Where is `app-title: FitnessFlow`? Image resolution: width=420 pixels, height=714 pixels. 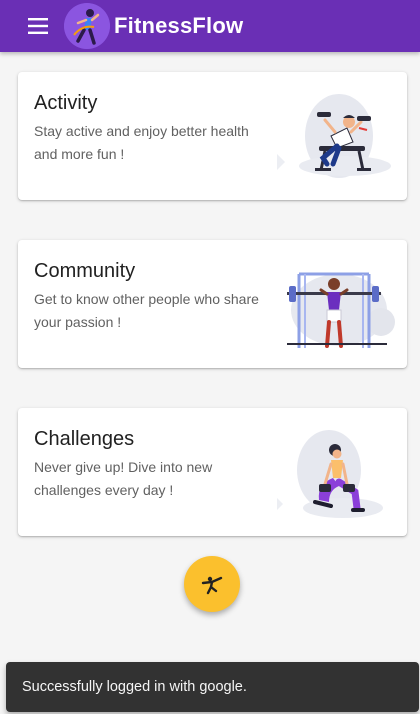
app-title: FitnessFlow is located at coordinates (179, 25).